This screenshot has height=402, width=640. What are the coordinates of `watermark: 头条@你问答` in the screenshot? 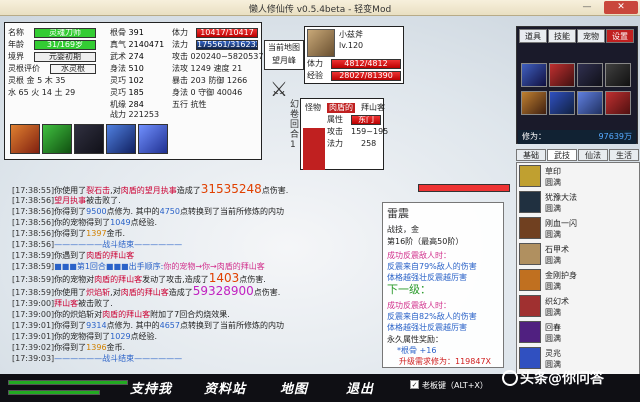 It's located at (562, 379).